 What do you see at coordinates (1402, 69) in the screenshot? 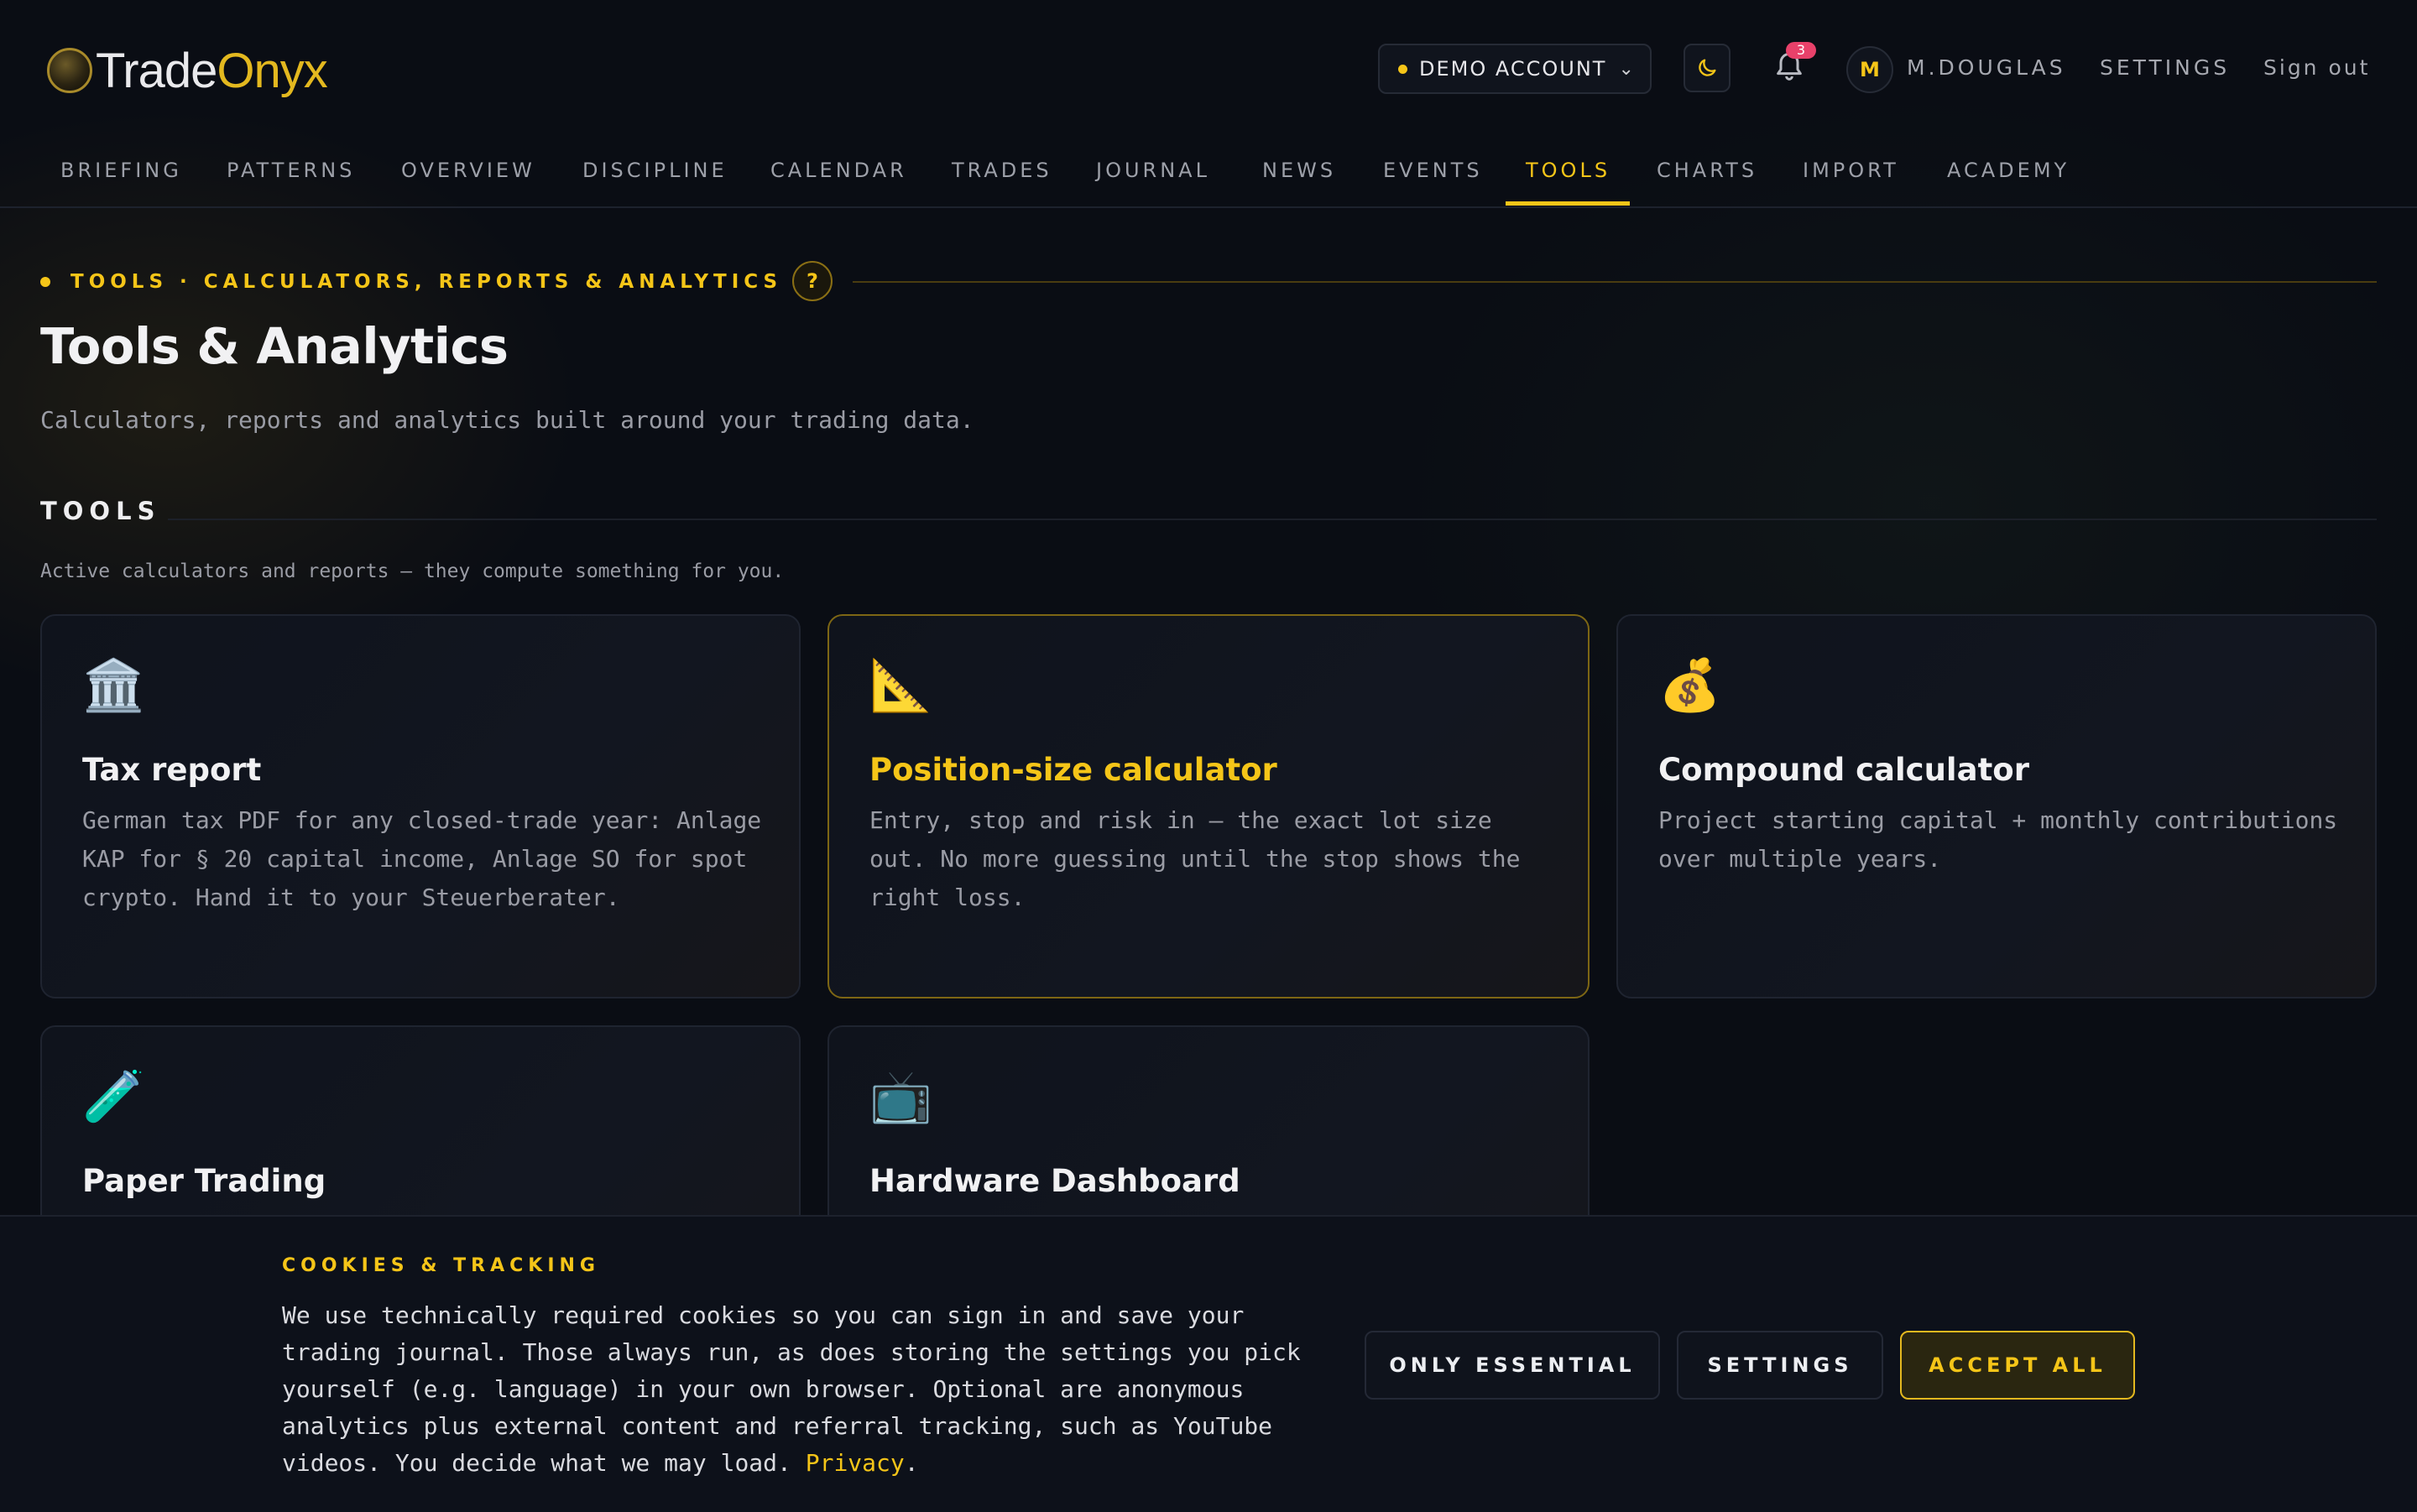
I see `account-status-dot` at bounding box center [1402, 69].